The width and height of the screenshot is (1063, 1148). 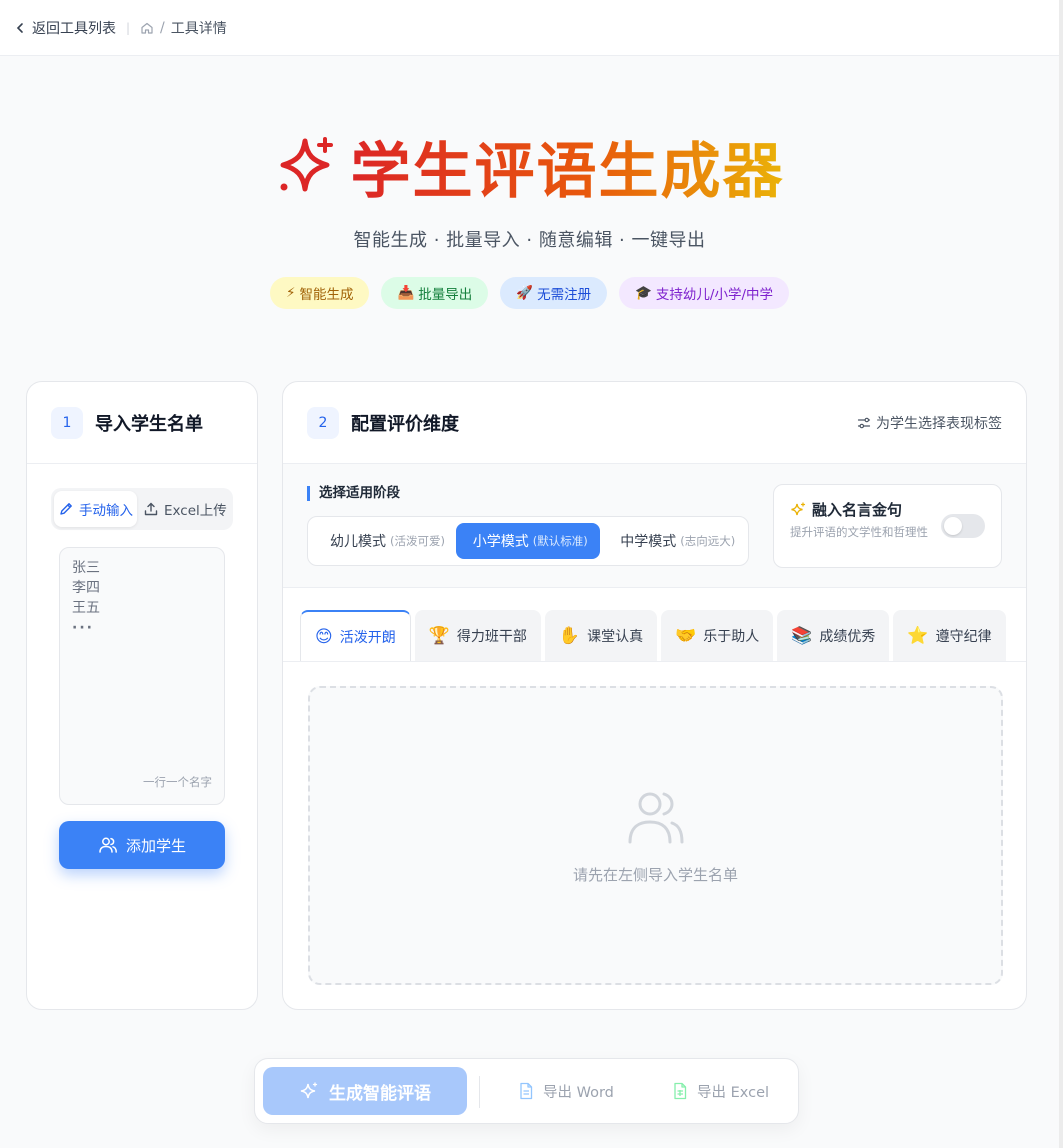 I want to click on badge-batch-export: 📥 批量导出, so click(x=435, y=293).